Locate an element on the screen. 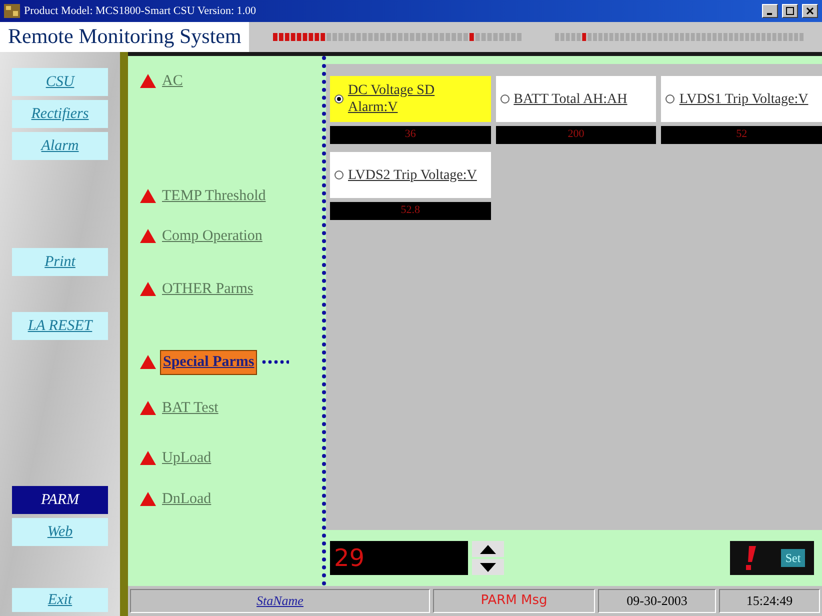 The image size is (822, 616). menu-link: Special Parms is located at coordinates (209, 362).